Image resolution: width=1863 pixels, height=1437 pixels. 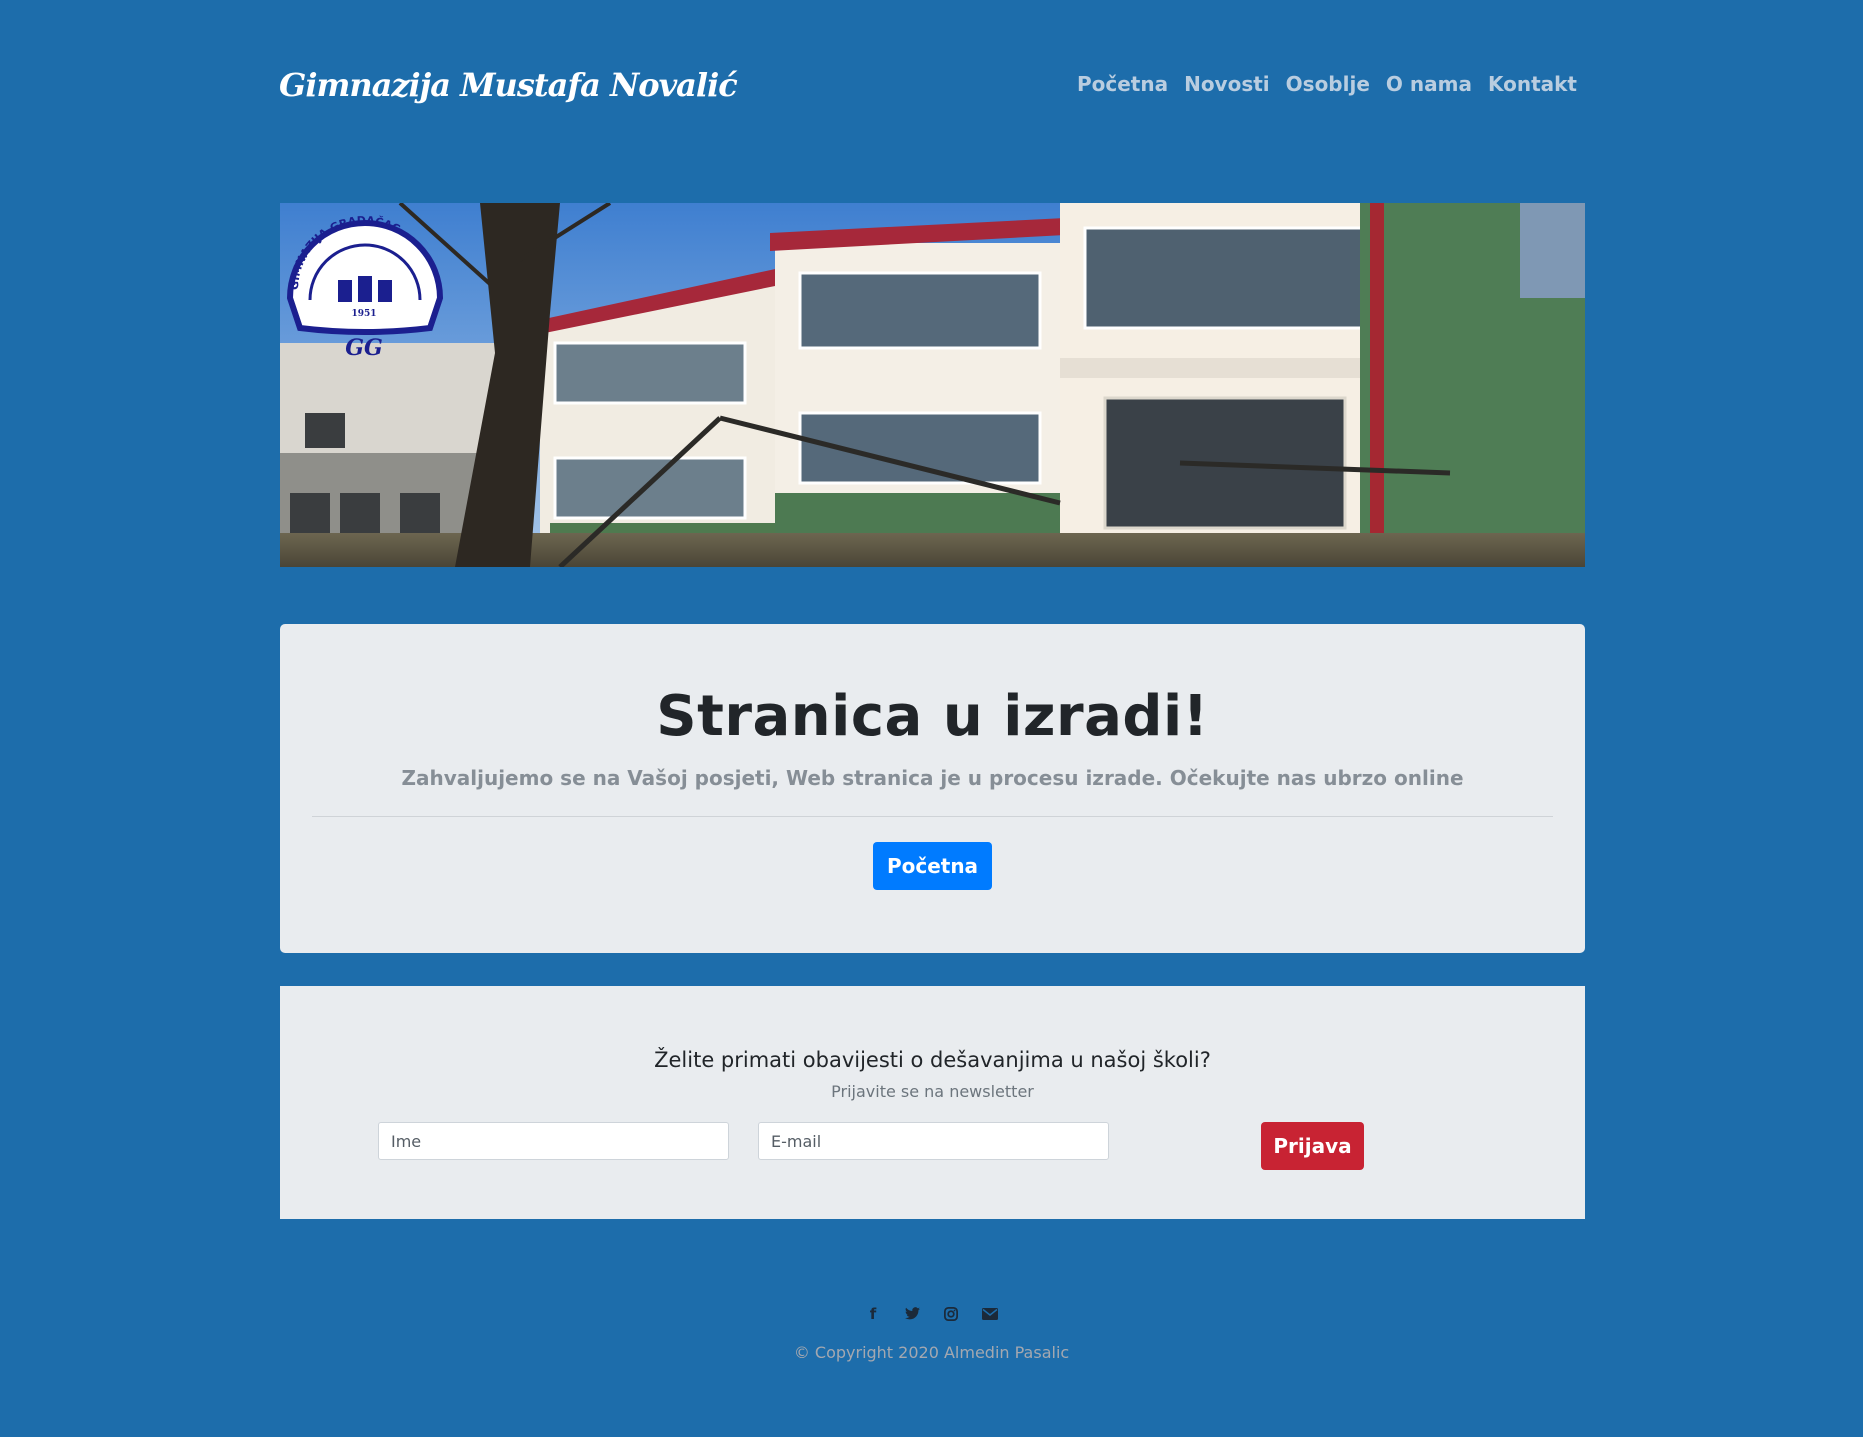 I want to click on name-input, so click(x=553, y=1141).